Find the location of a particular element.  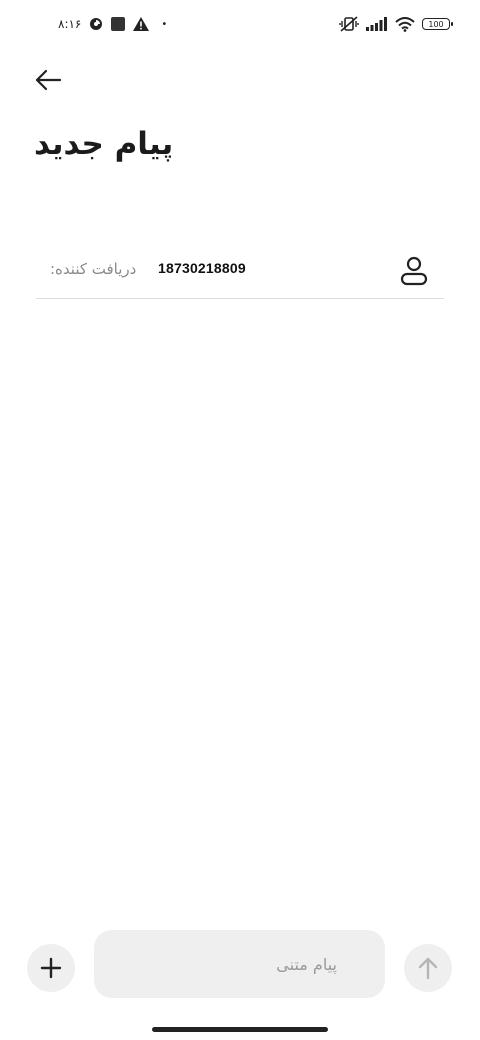

back-button is located at coordinates (48, 80).